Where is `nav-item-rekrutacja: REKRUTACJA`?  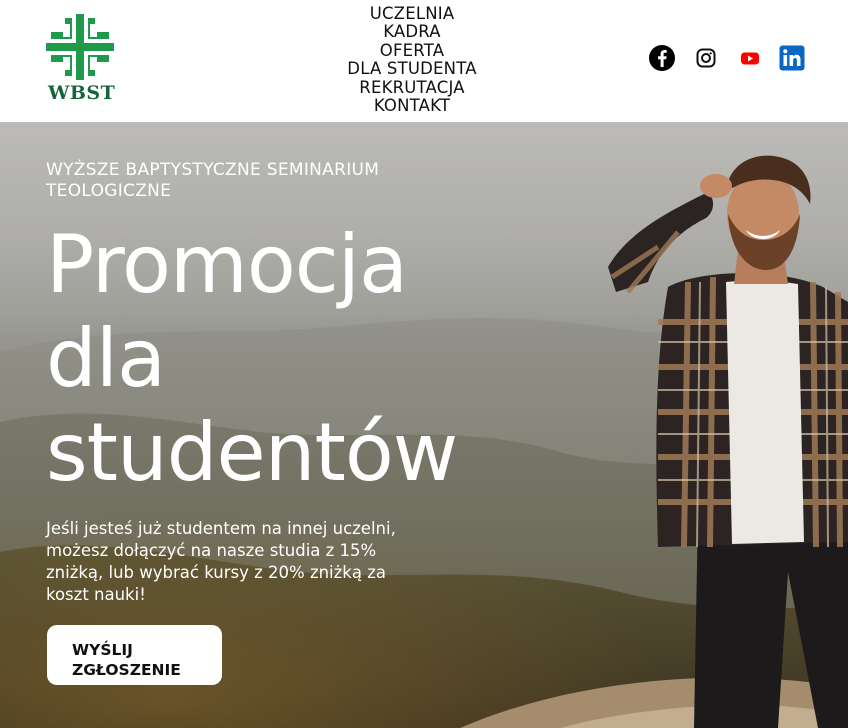 nav-item-rekrutacja: REKRUTACJA is located at coordinates (412, 87).